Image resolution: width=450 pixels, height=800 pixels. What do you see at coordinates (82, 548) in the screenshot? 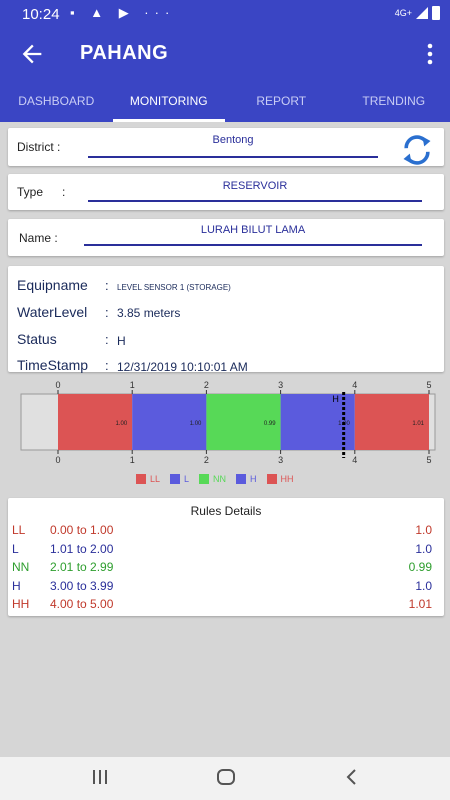
I see `rule-range: 1.01 to 2.00` at bounding box center [82, 548].